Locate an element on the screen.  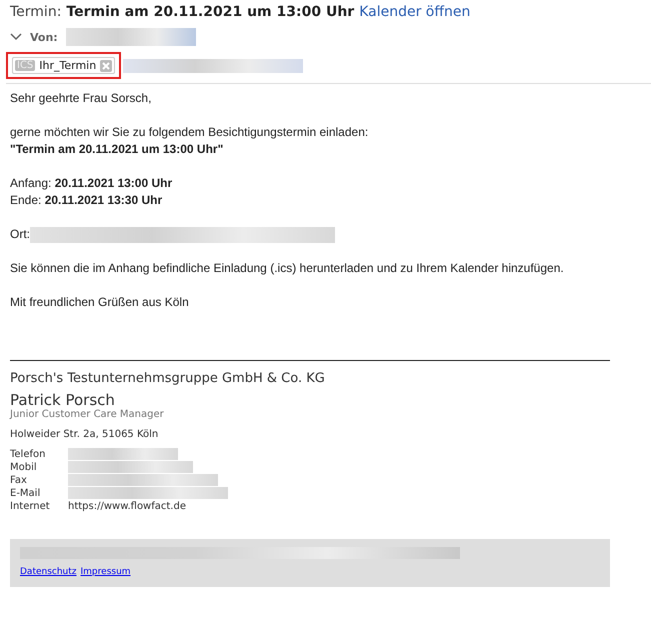
contact-label: E-Mail is located at coordinates (26, 493).